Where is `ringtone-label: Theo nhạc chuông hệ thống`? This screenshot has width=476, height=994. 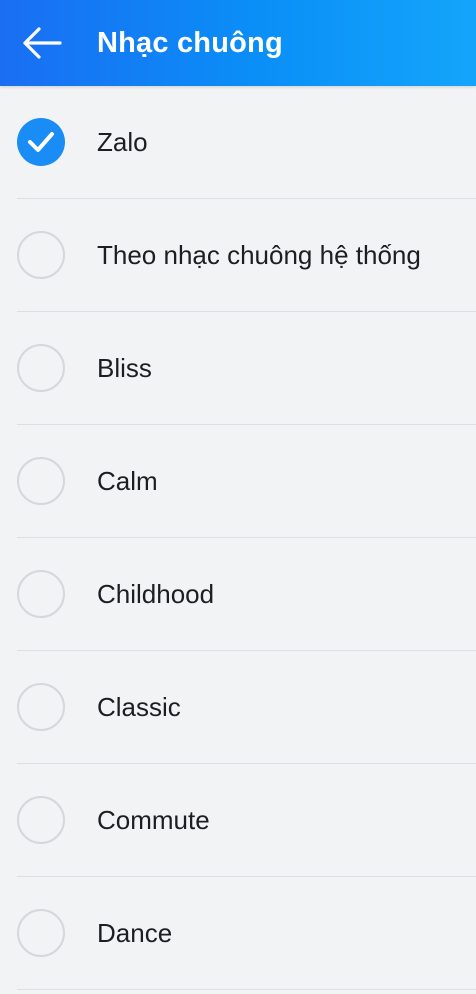 ringtone-label: Theo nhạc chuông hệ thống is located at coordinates (259, 255).